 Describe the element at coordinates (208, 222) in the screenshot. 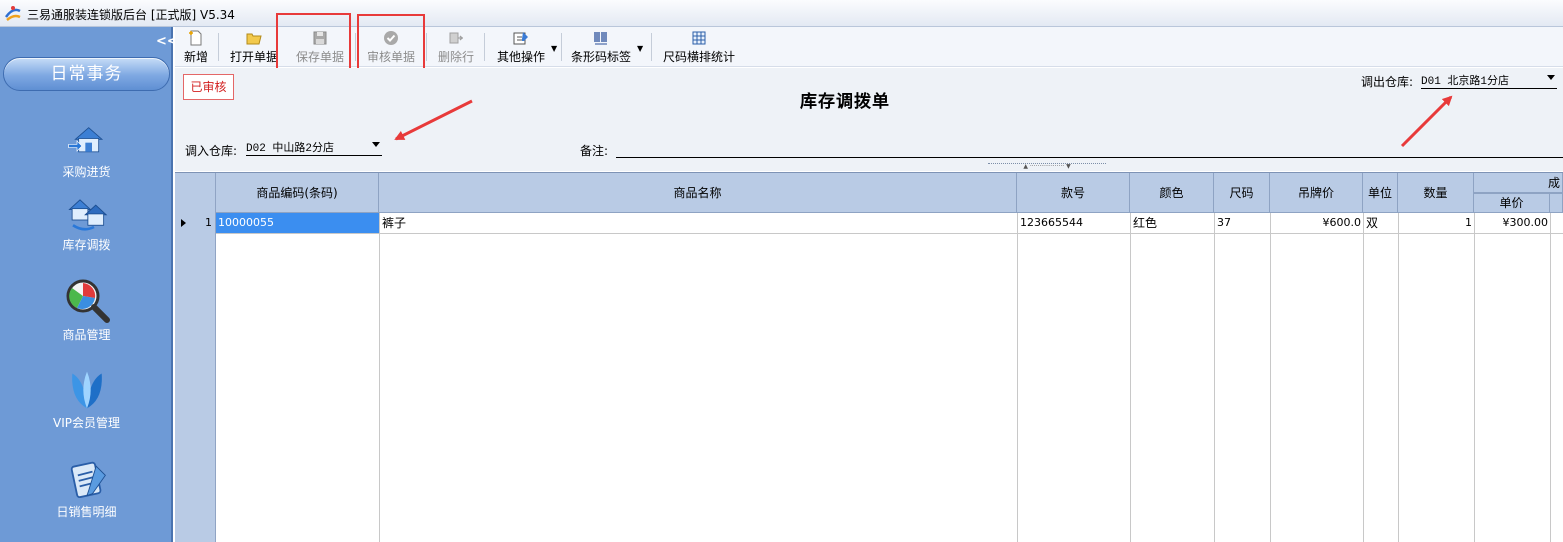

I see `row-number: 1` at that location.